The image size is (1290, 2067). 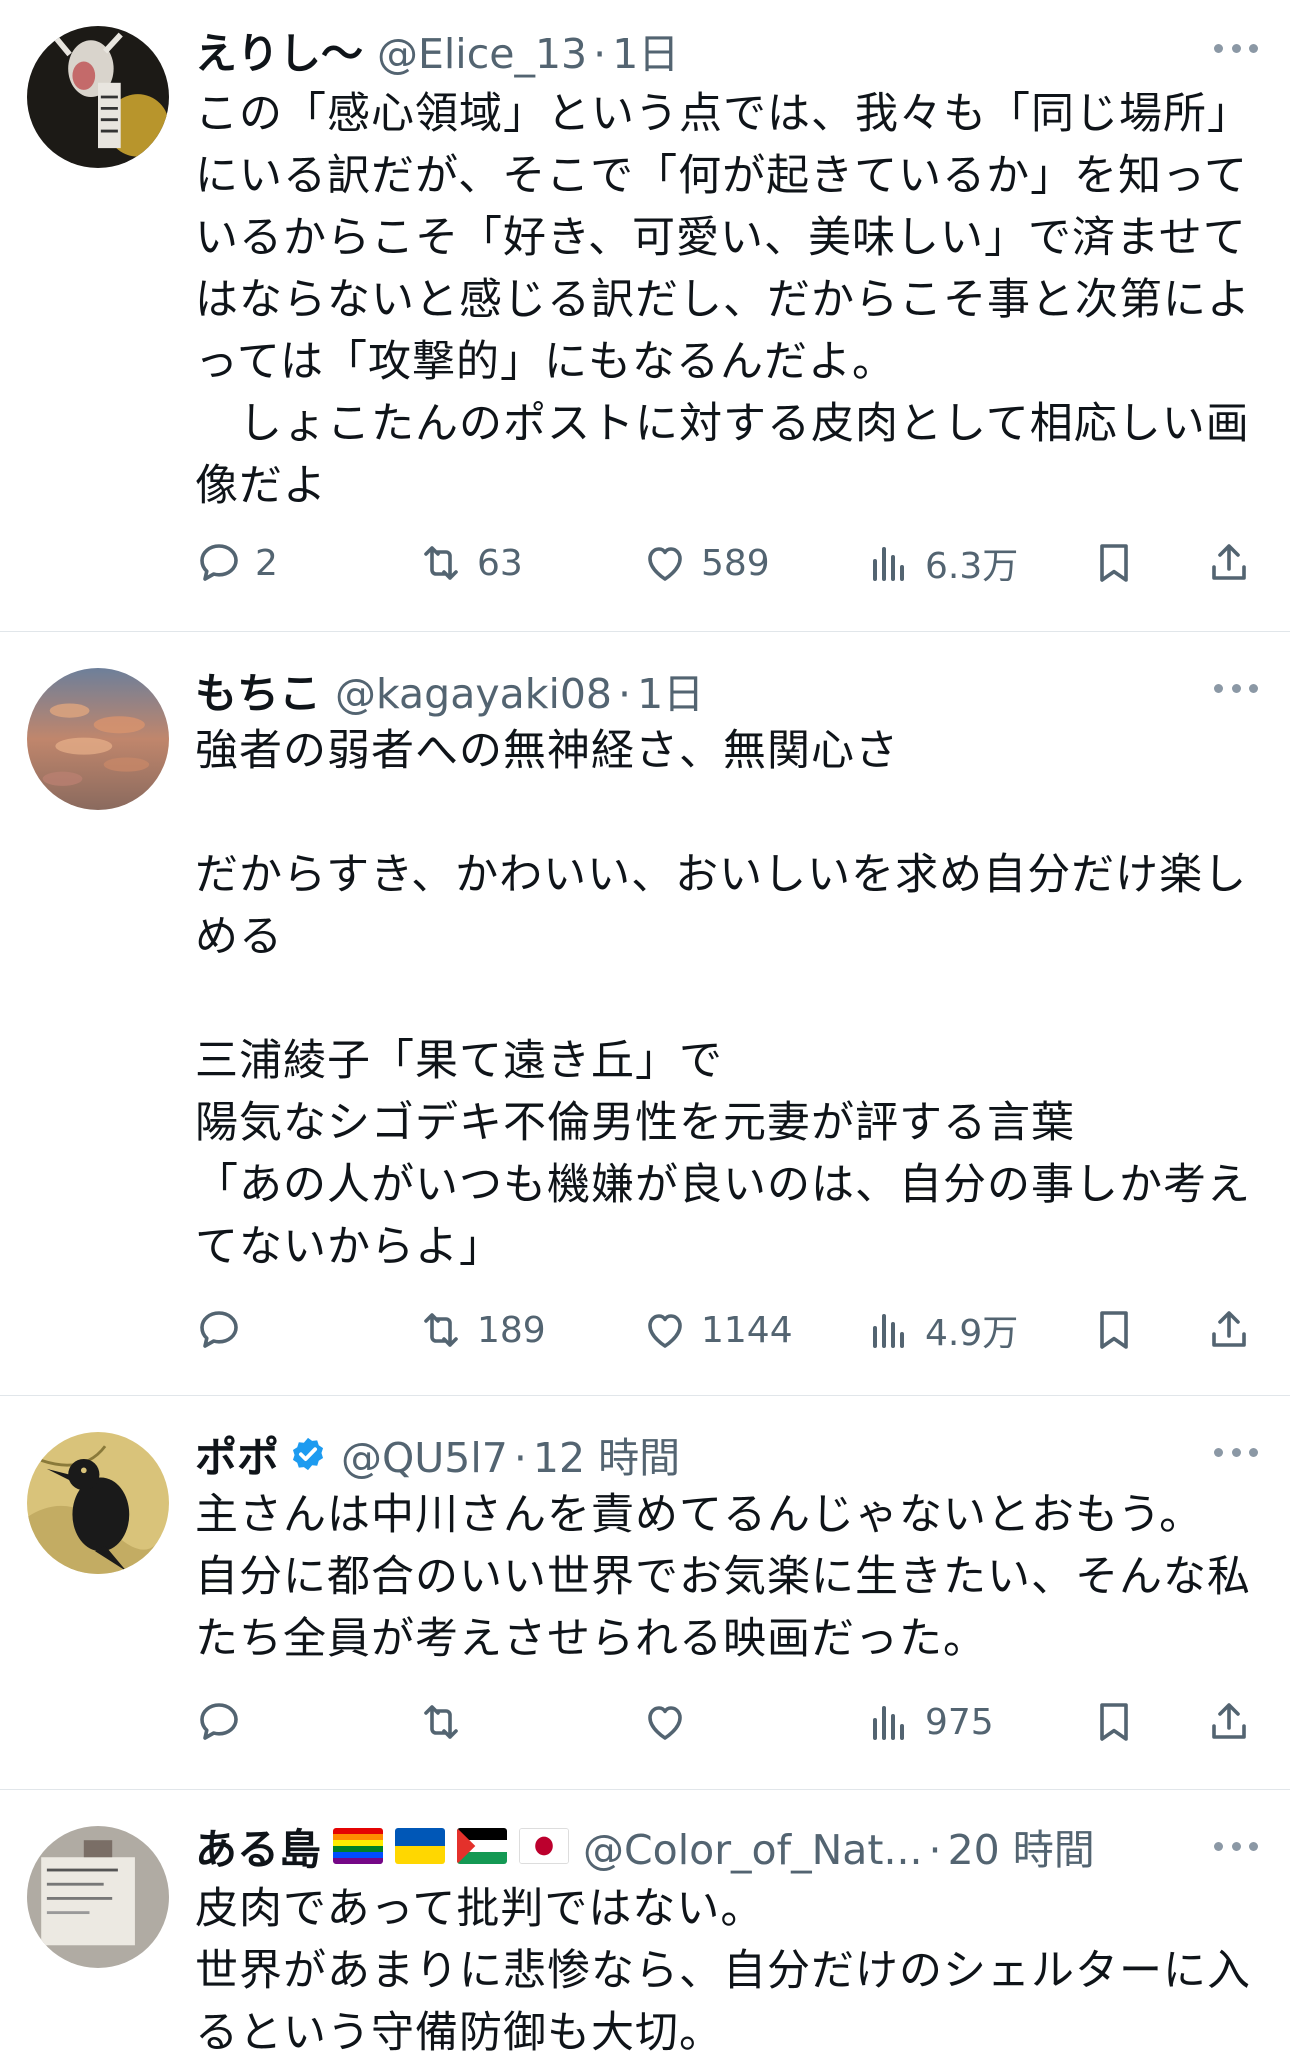 What do you see at coordinates (511, 1330) in the screenshot?
I see `retweet-count: 189` at bounding box center [511, 1330].